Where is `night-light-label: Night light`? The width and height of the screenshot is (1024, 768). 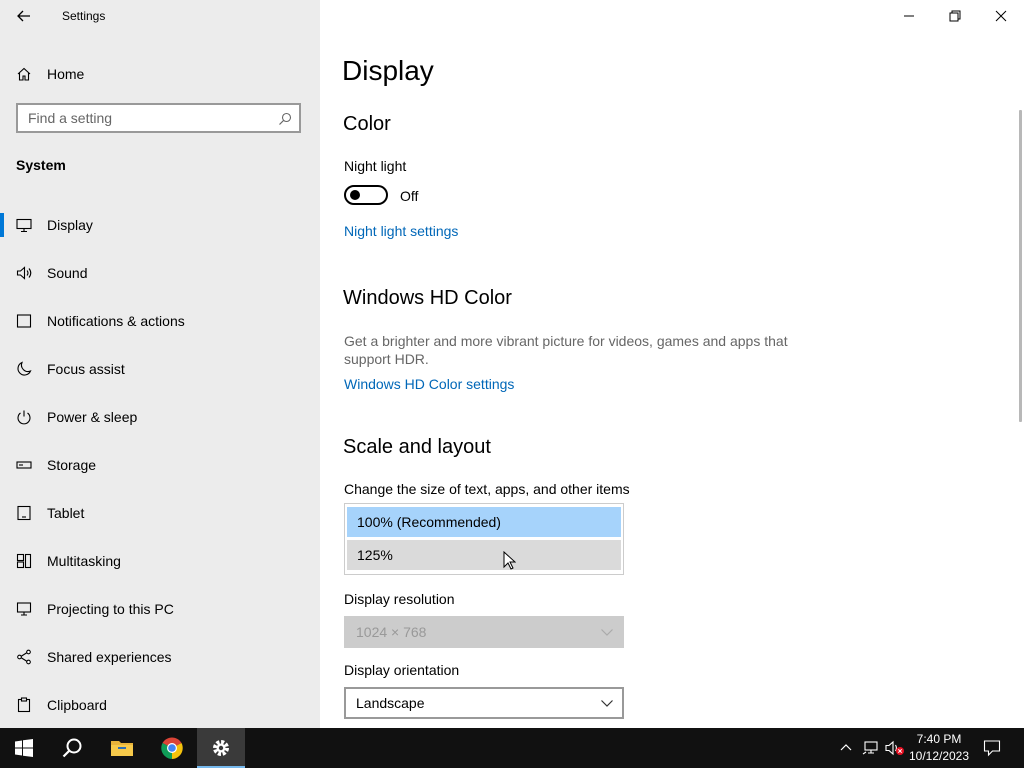 night-light-label: Night light is located at coordinates (375, 166).